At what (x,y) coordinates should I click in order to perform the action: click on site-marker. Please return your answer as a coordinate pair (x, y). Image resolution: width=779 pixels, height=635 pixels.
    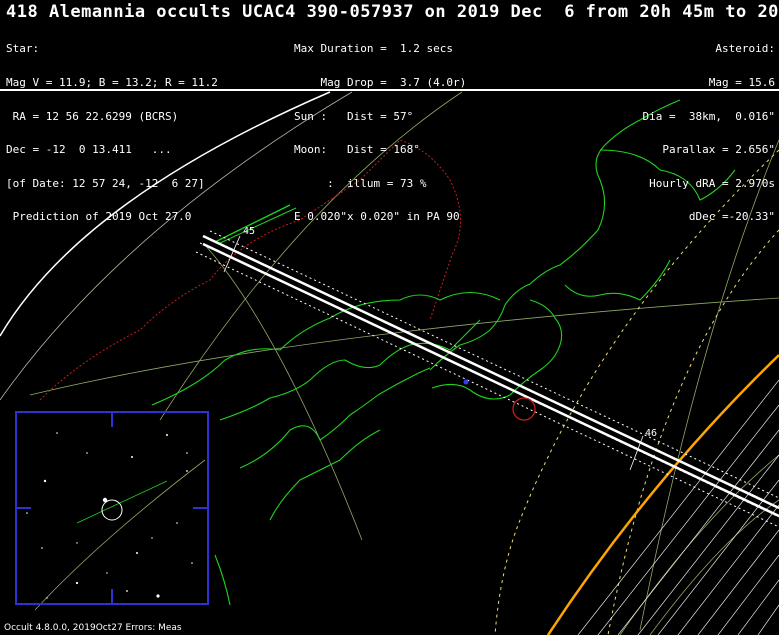
    Looking at the image, I should click on (466, 382).